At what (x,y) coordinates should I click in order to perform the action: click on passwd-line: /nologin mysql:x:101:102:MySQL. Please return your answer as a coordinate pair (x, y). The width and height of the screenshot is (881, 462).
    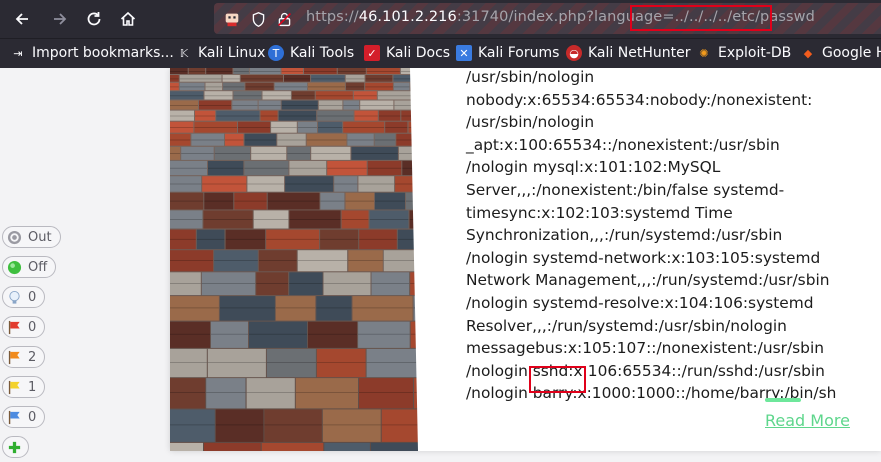
    Looking at the image, I should click on (593, 167).